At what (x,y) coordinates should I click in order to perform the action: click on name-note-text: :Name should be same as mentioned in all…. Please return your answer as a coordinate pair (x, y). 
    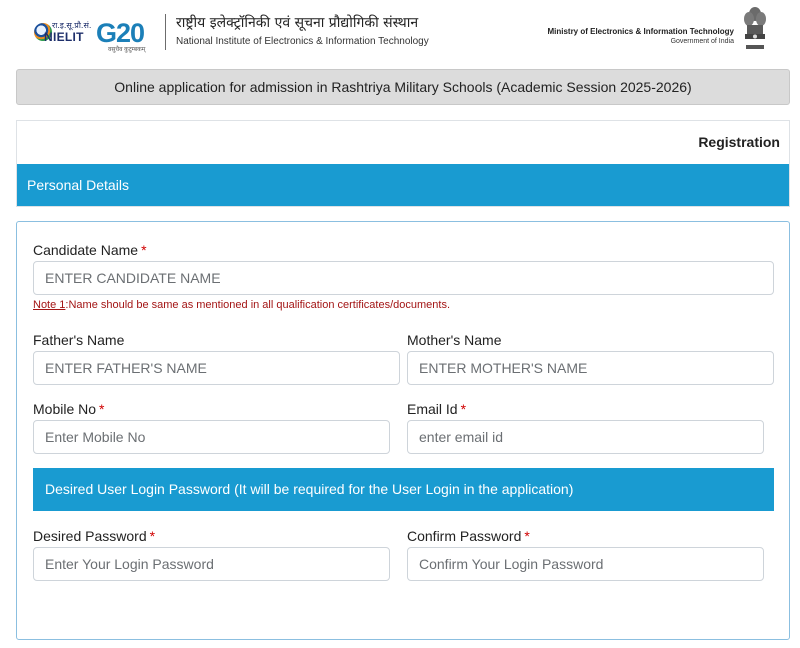
    Looking at the image, I should click on (258, 305).